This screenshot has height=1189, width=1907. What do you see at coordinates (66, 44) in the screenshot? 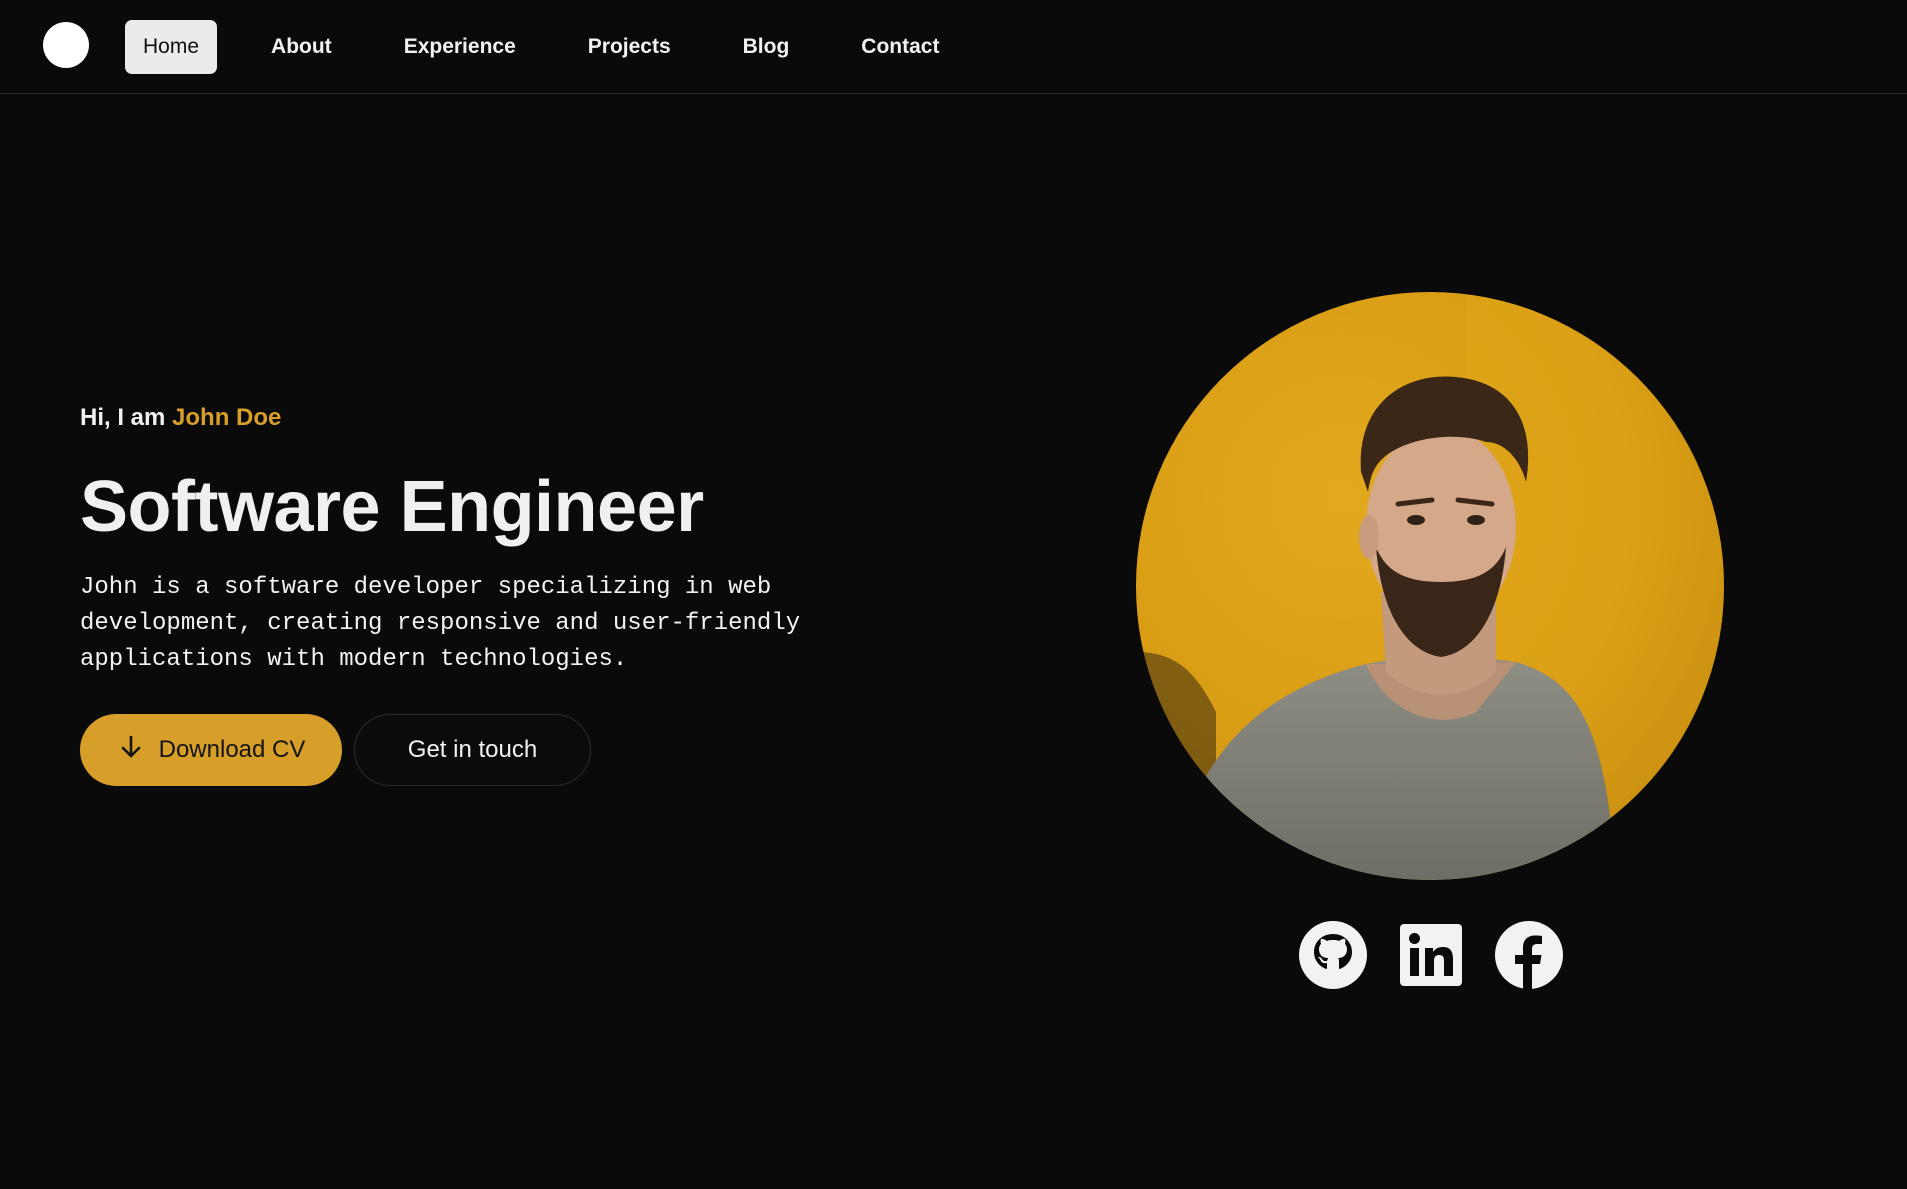
I see `logo` at bounding box center [66, 44].